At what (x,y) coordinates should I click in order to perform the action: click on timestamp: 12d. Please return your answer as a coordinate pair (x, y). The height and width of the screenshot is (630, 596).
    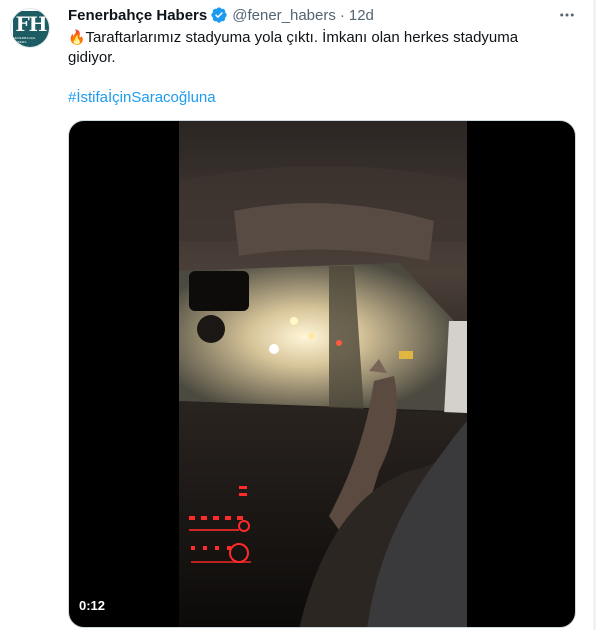
    Looking at the image, I should click on (361, 15).